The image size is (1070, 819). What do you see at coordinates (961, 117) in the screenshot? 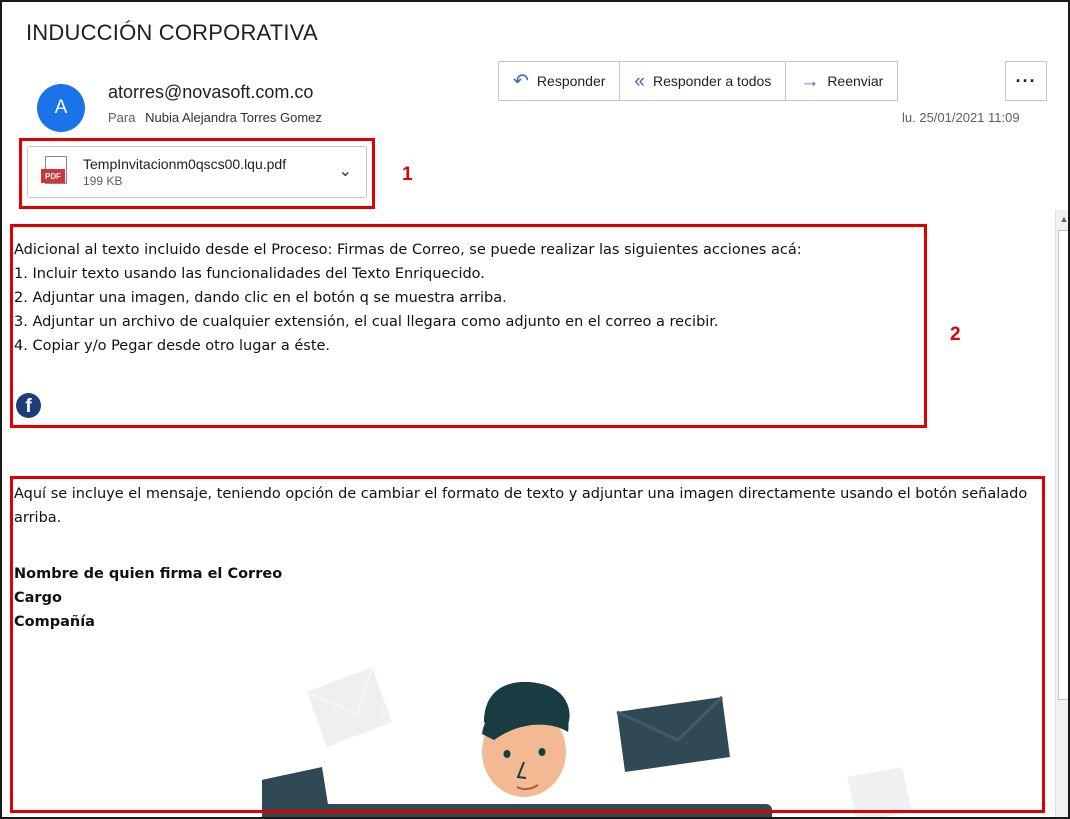
I see `sent-date: lu. 25/01/2021 11:09` at bounding box center [961, 117].